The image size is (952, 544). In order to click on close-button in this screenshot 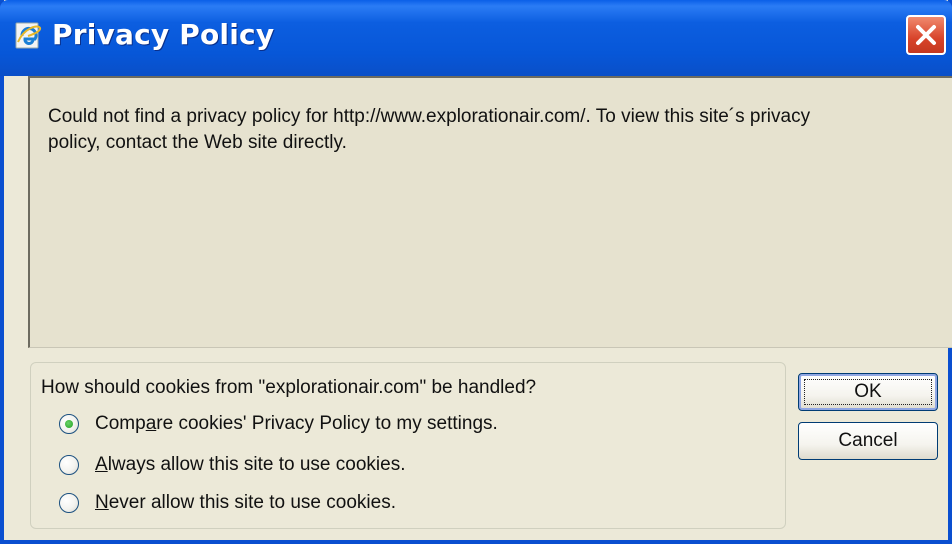, I will do `click(926, 35)`.